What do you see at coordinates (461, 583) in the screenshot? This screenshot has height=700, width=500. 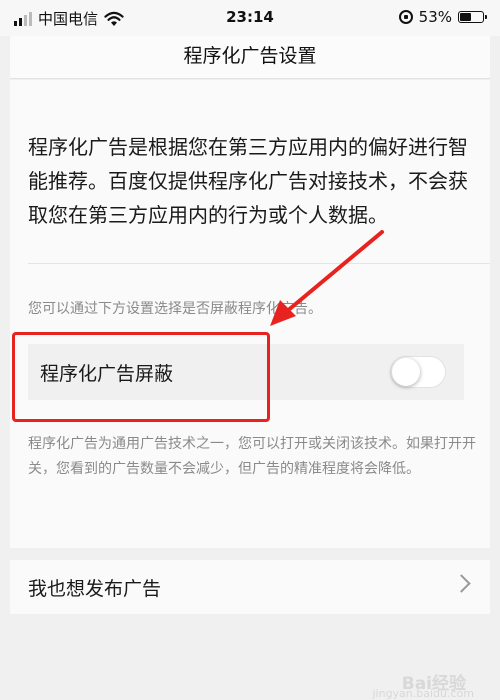 I see `chevron-right-icon` at bounding box center [461, 583].